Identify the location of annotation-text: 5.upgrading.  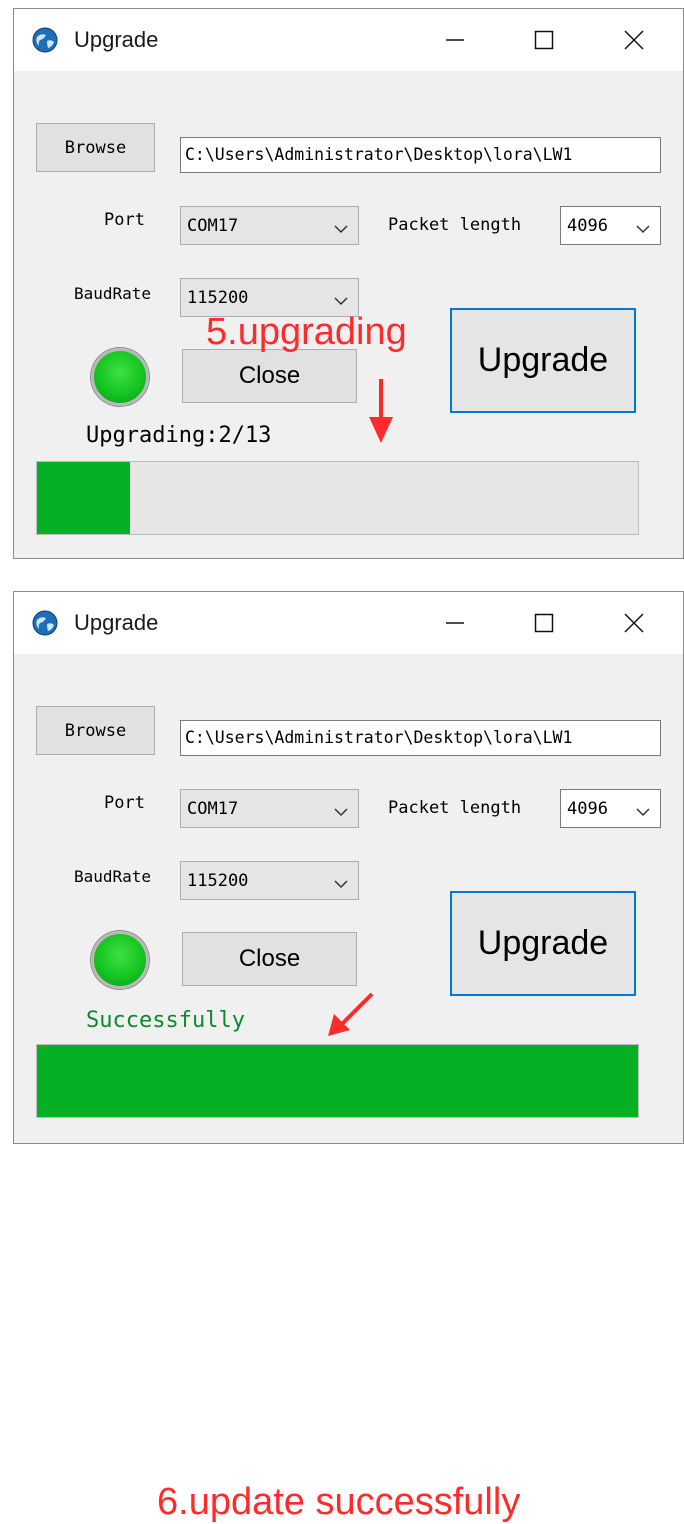
(306, 332).